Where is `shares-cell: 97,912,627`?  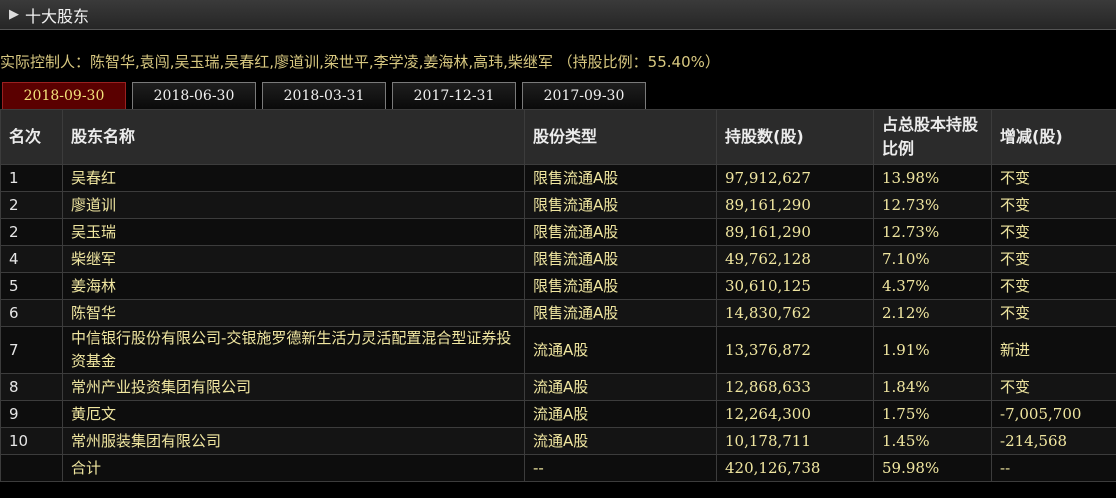
shares-cell: 97,912,627 is located at coordinates (795, 178).